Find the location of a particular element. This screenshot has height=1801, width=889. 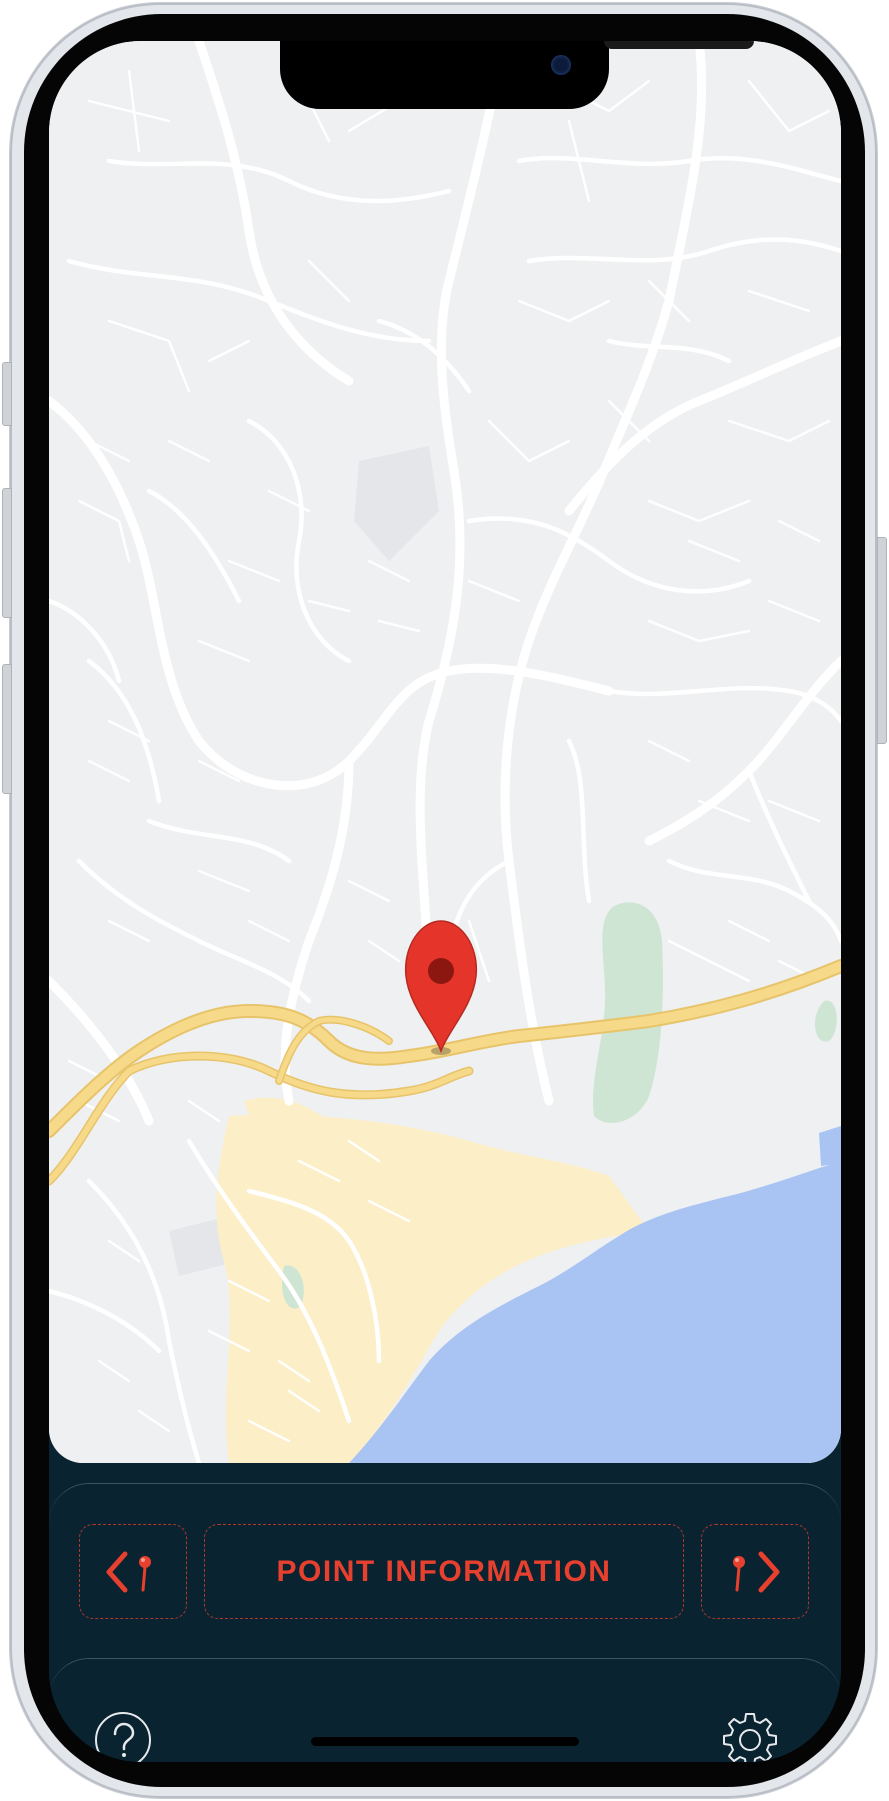

next-point-icon is located at coordinates (756, 1571).